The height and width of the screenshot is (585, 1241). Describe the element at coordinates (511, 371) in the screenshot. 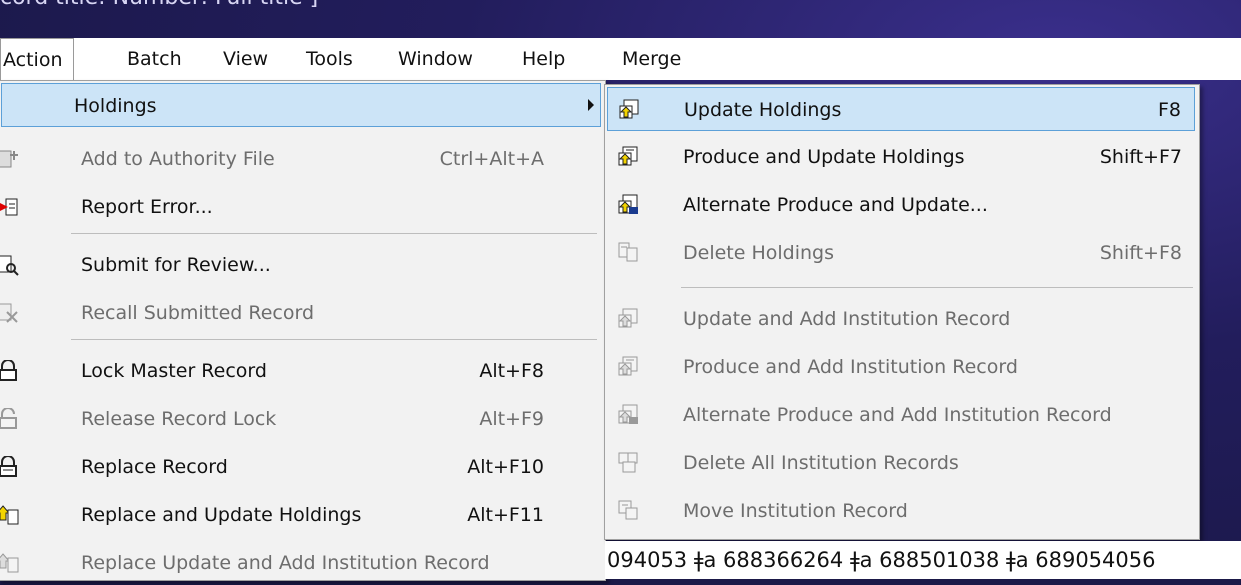

I see `action-item-shortcut: Alt+F8` at that location.